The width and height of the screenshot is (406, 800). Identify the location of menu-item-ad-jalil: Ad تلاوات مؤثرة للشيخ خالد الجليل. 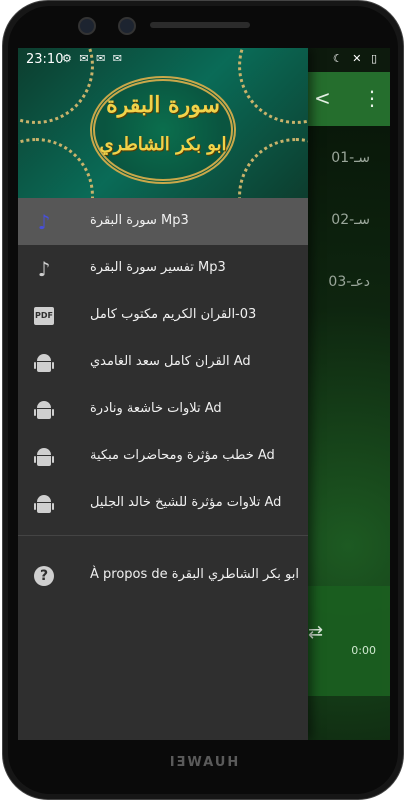
(163, 503).